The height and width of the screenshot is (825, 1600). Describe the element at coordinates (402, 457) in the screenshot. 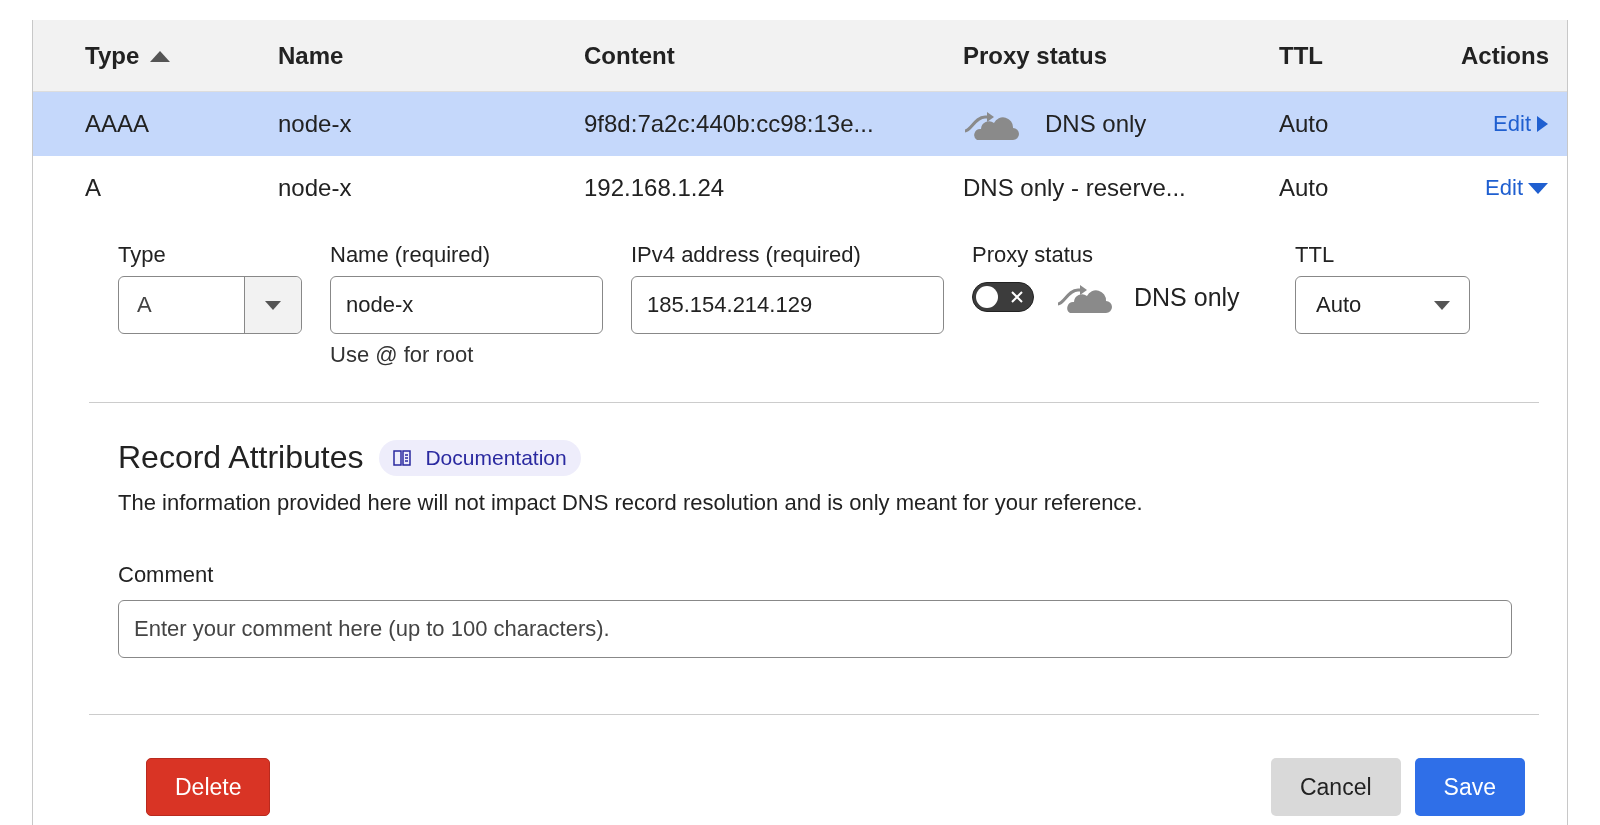

I see `book-icon` at that location.